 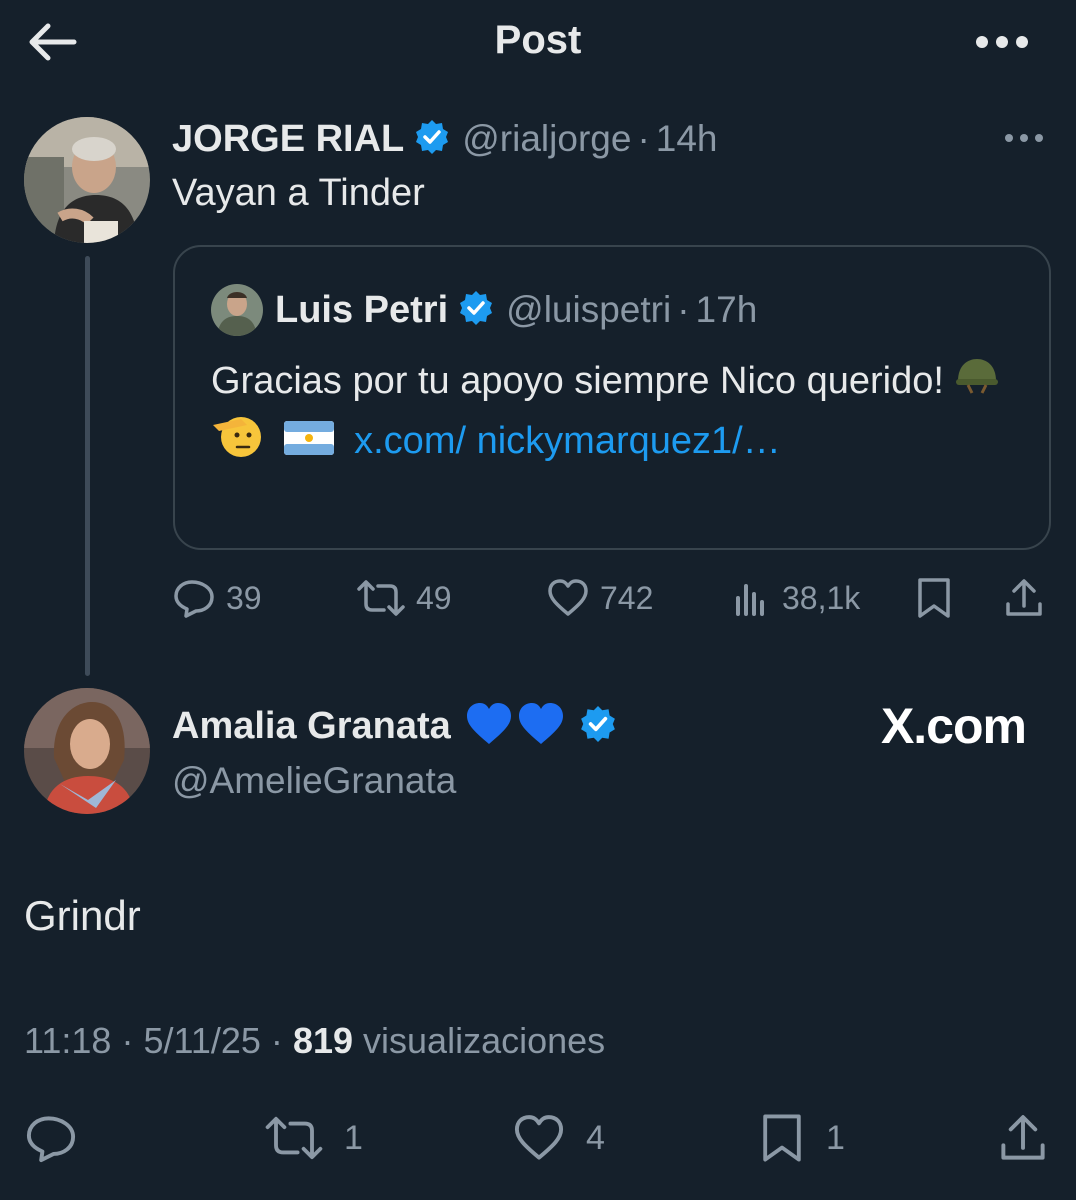 I want to click on tweet-more-button, so click(x=1024, y=138).